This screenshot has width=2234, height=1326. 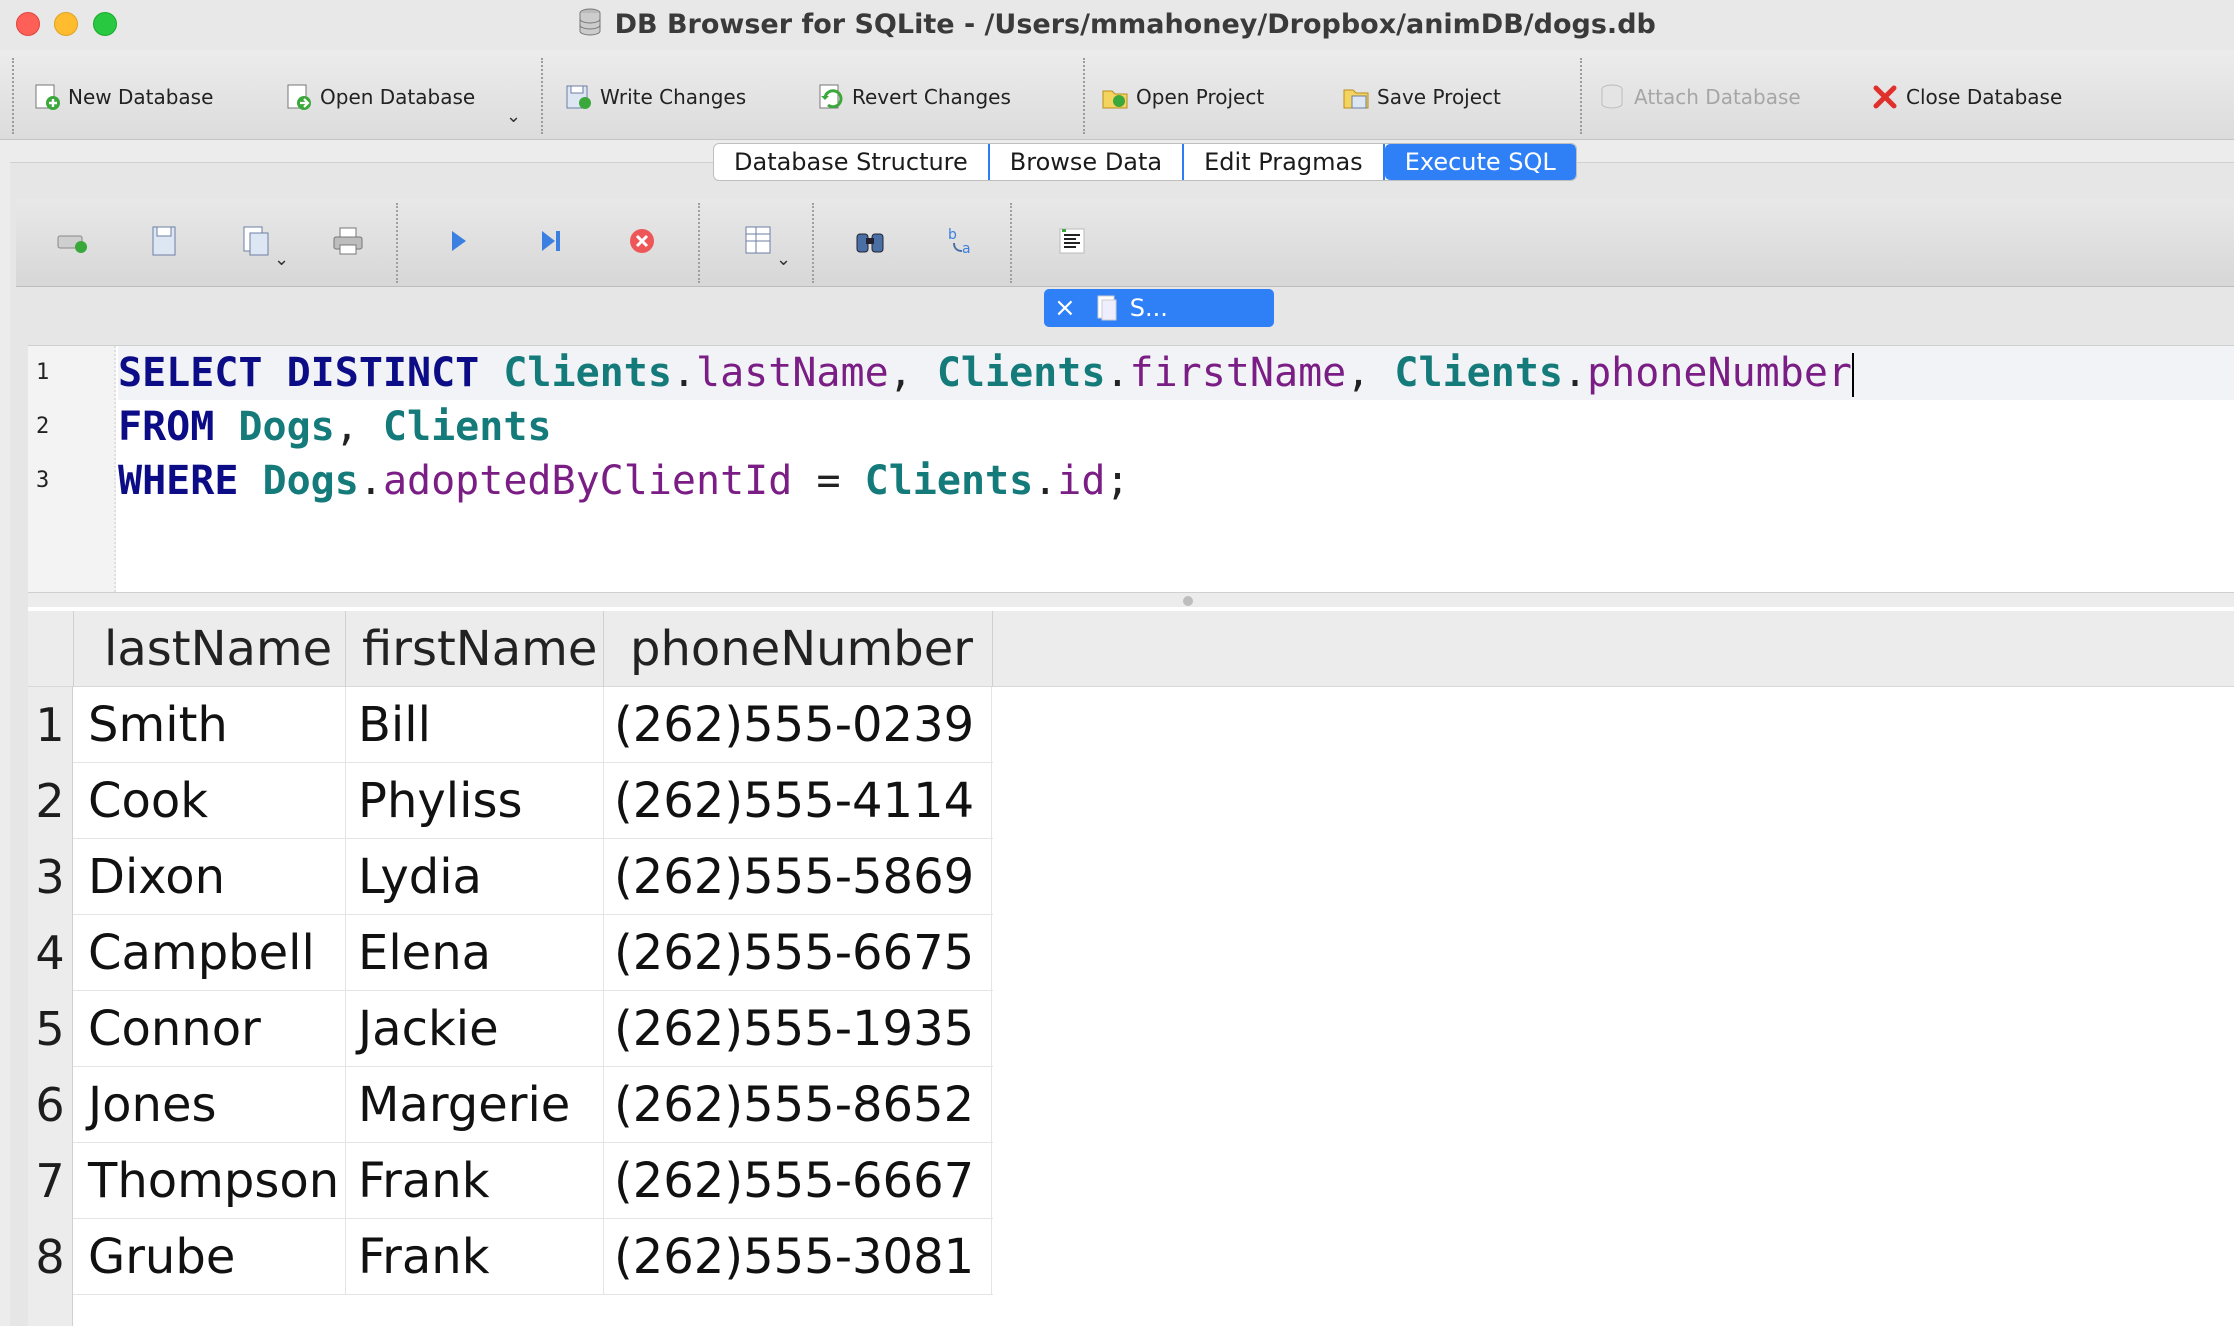 I want to click on cell-lastname: Jones, so click(x=210, y=1105).